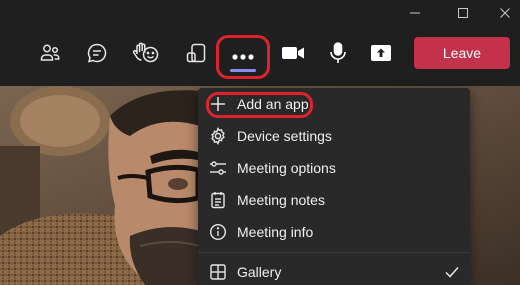 The image size is (520, 285). I want to click on menu-item-label: Meeting options, so click(286, 168).